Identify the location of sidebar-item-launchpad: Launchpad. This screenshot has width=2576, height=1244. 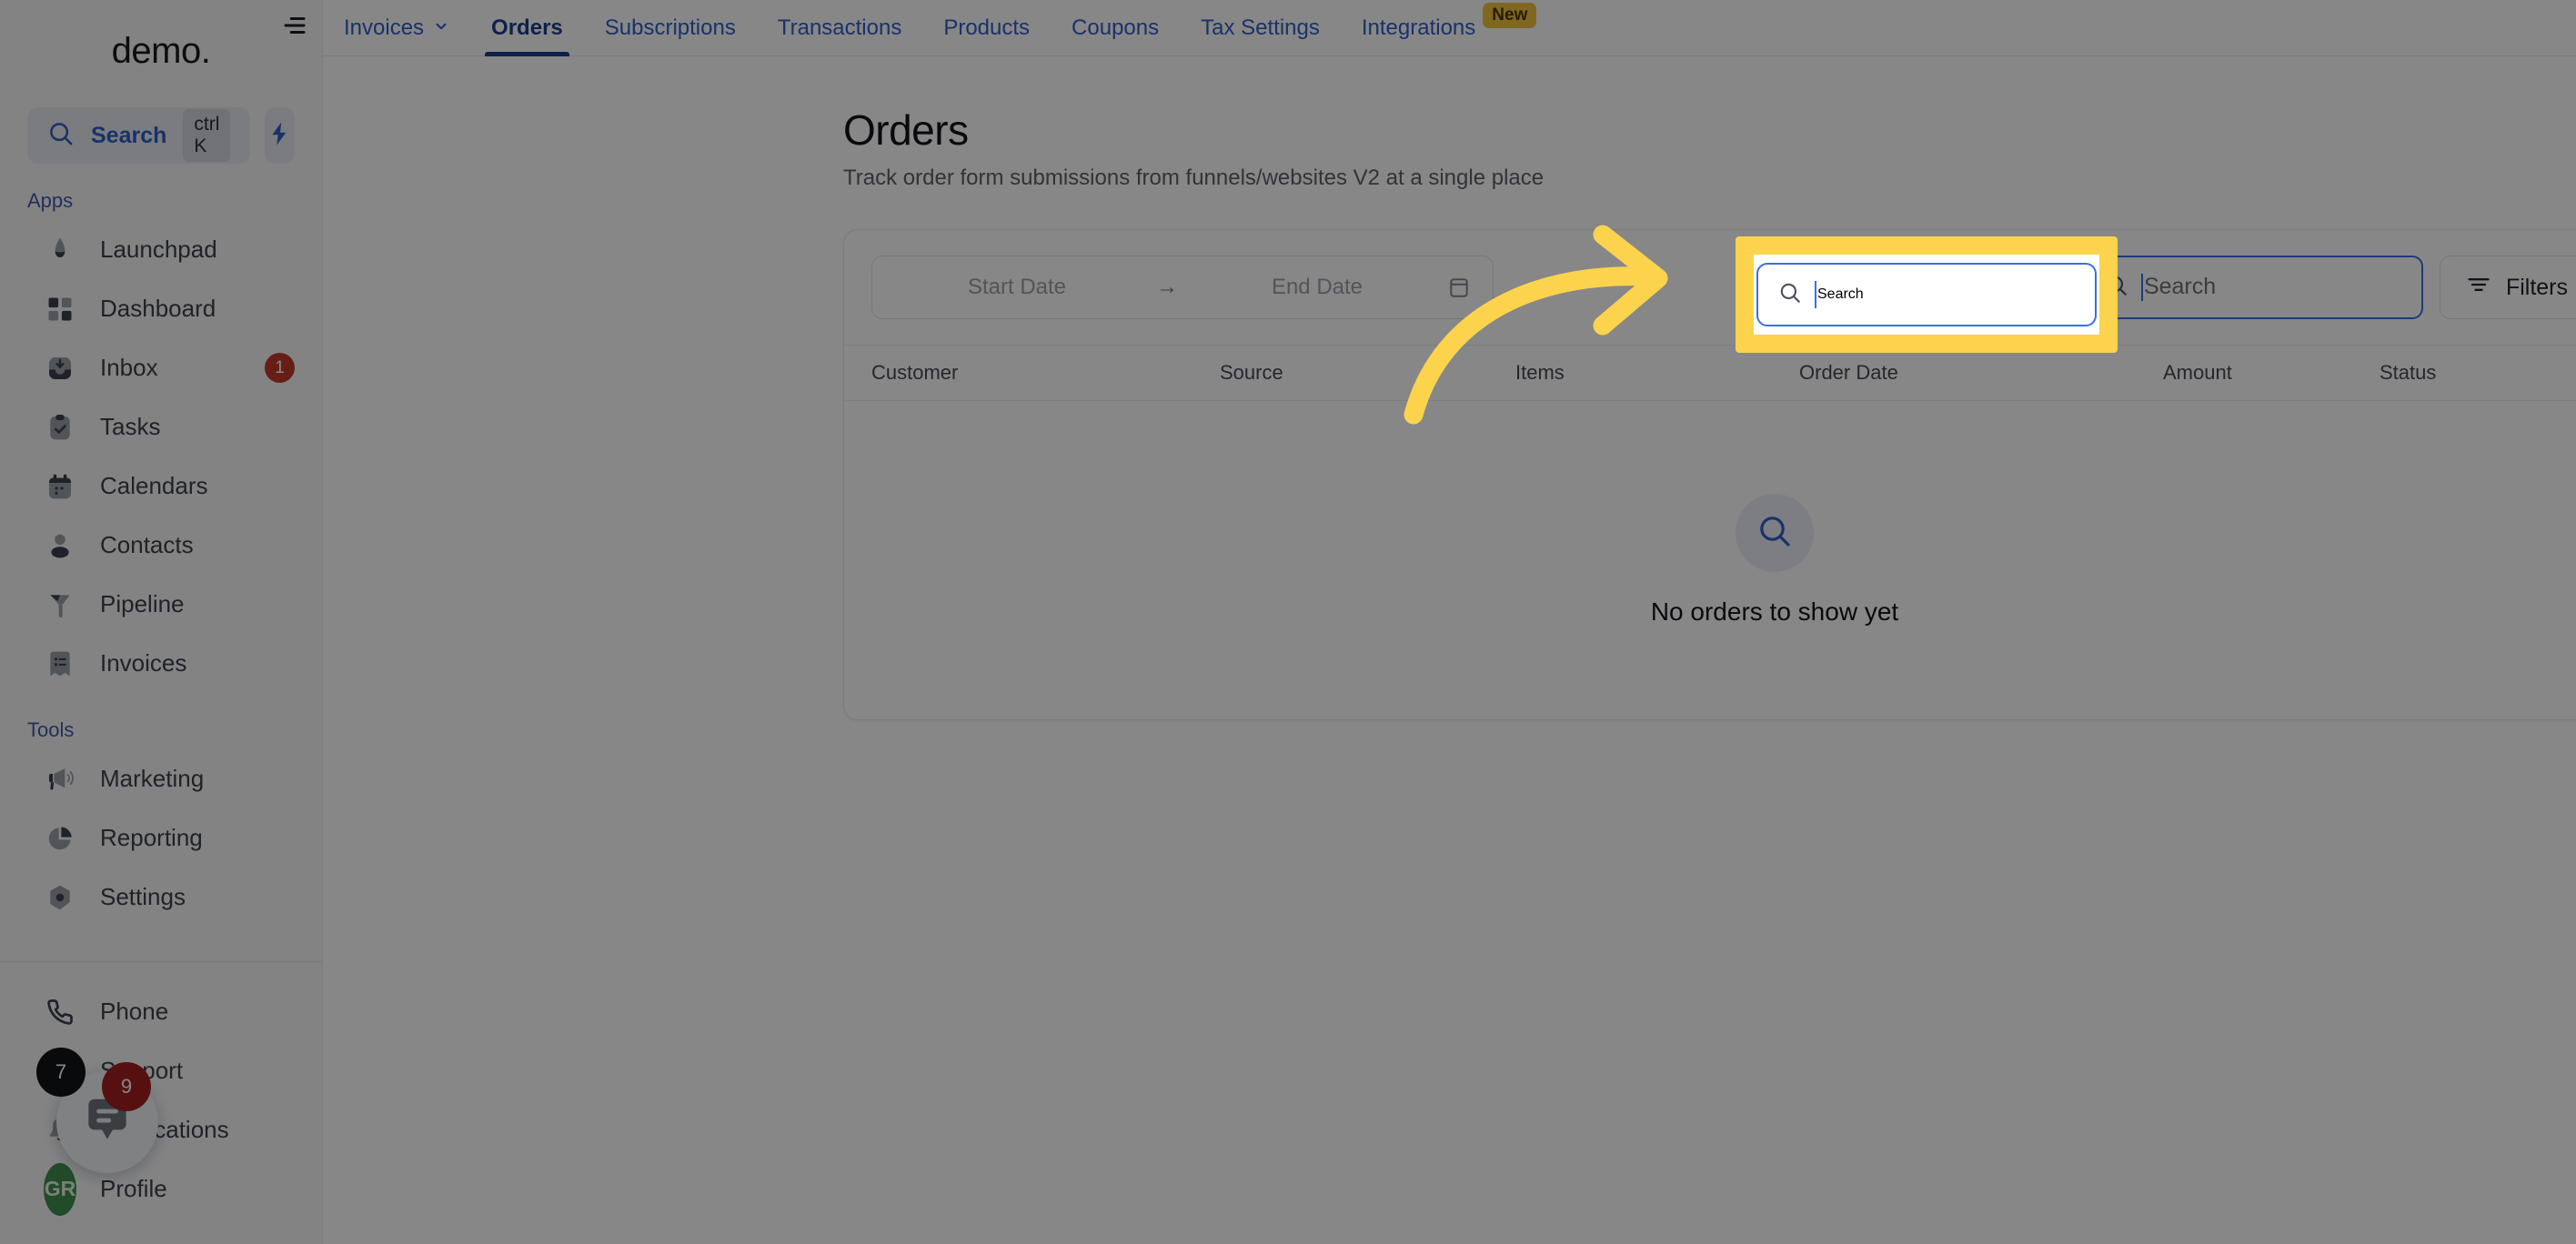
(161, 249).